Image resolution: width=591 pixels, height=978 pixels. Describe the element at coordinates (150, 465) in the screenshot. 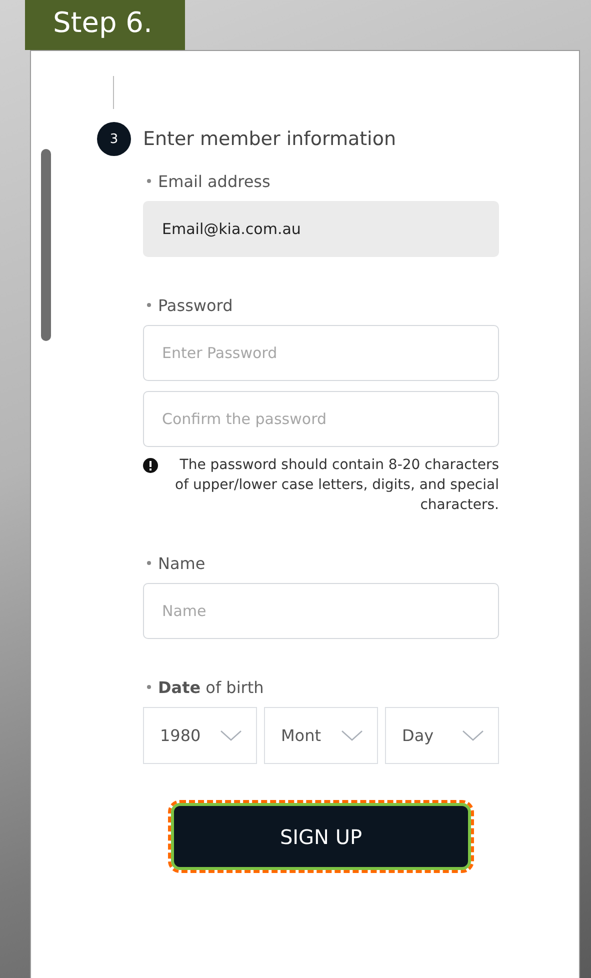

I see `info-icon` at that location.